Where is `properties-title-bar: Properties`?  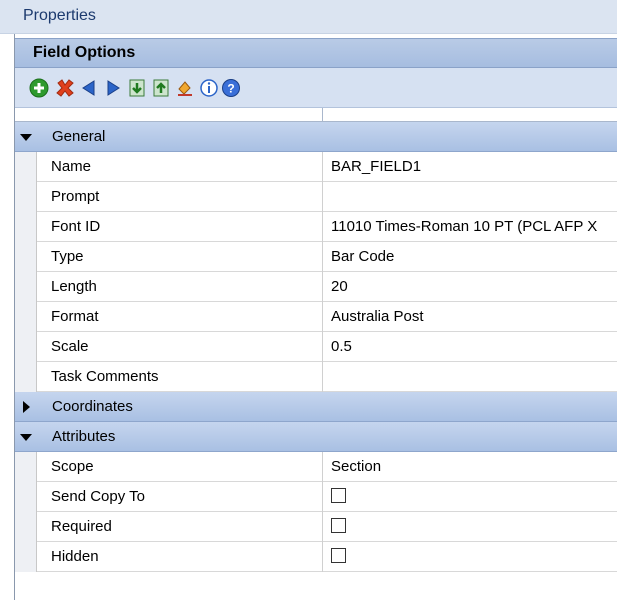 properties-title-bar: Properties is located at coordinates (308, 17).